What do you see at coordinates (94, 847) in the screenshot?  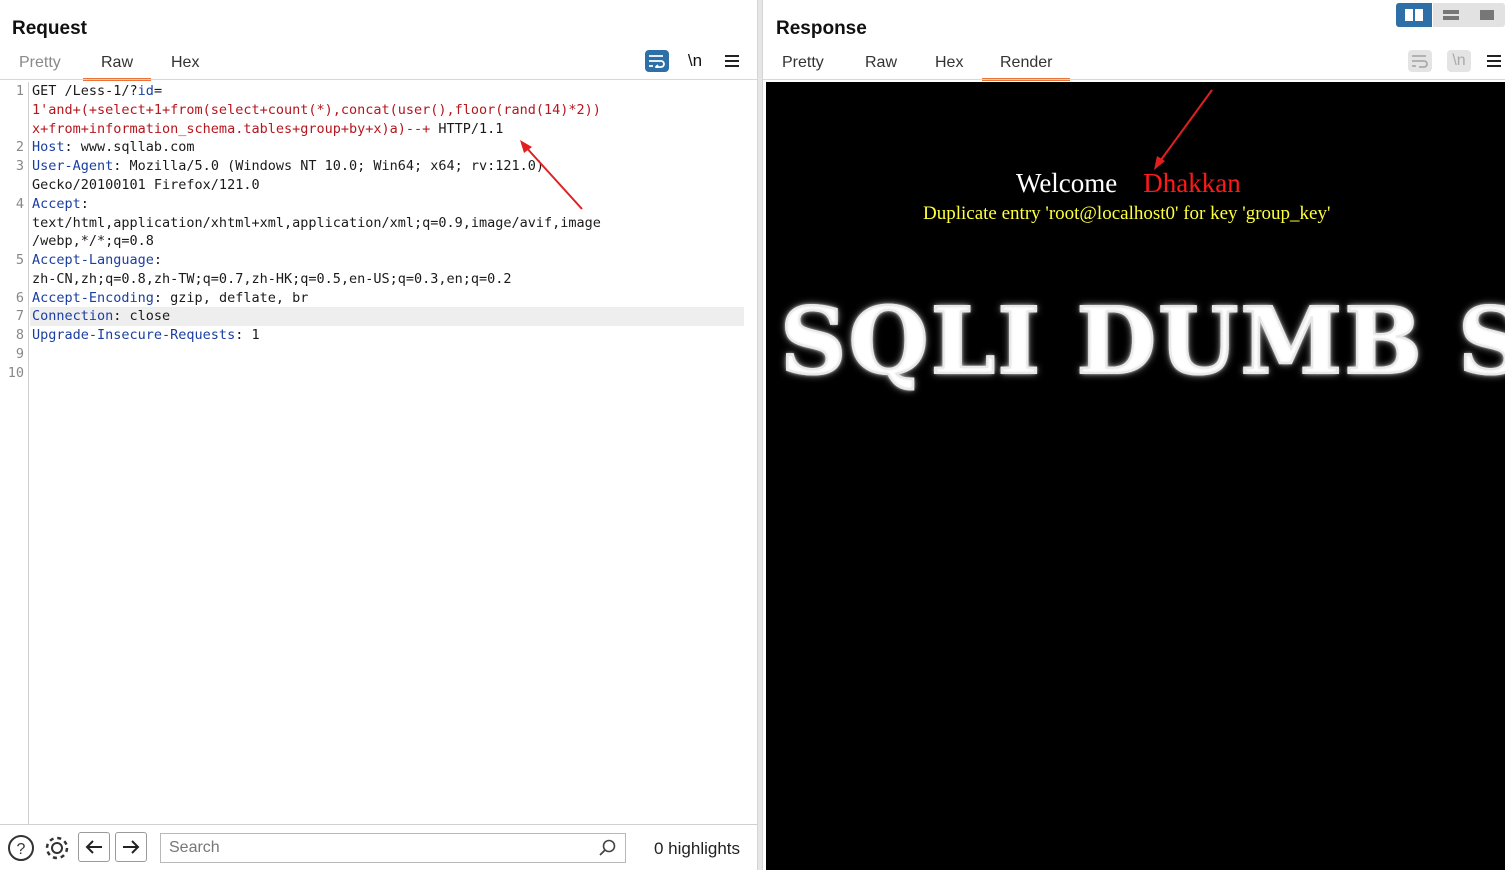 I see `previous-arrow-icon` at bounding box center [94, 847].